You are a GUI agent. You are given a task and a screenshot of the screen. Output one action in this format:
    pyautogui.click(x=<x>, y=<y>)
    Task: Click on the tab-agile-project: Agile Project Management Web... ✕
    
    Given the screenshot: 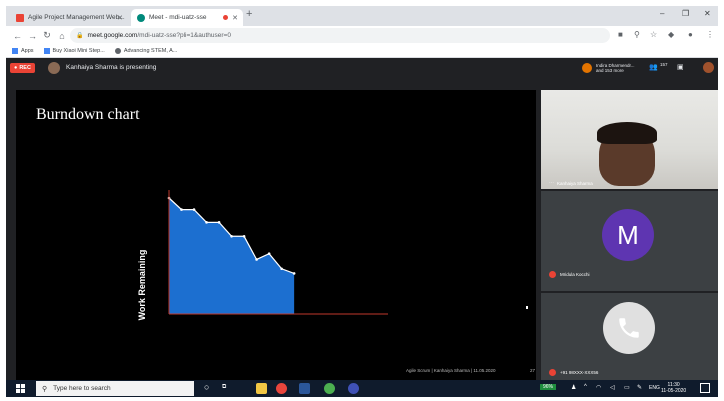 What is the action you would take?
    pyautogui.click(x=69, y=17)
    